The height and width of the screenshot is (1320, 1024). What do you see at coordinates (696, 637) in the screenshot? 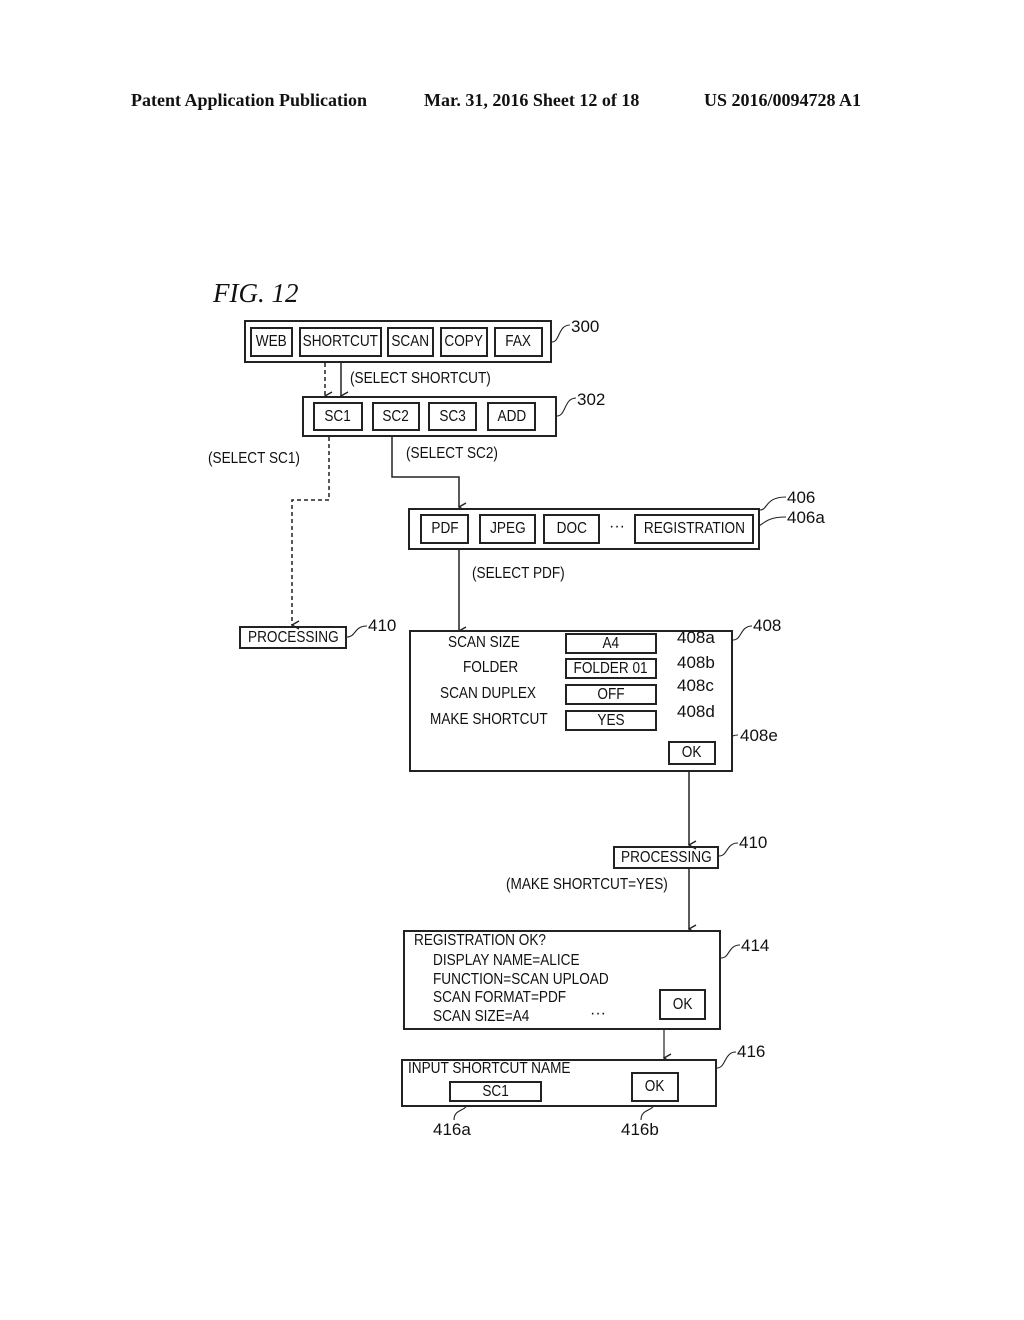
I see `ref-408a: 408a` at bounding box center [696, 637].